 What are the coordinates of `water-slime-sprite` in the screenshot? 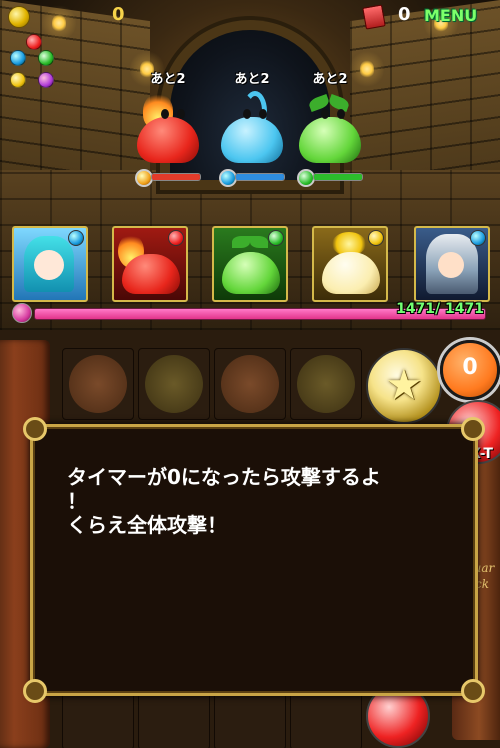 It's located at (252, 127).